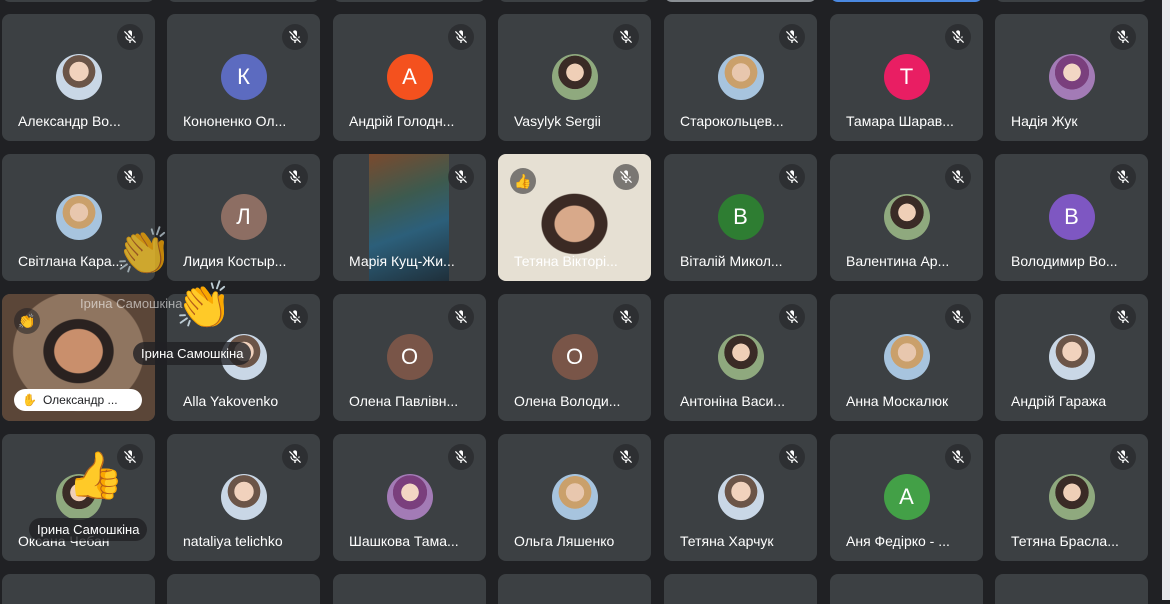 The width and height of the screenshot is (1170, 604). What do you see at coordinates (1166, 300) in the screenshot?
I see `scrollbar` at bounding box center [1166, 300].